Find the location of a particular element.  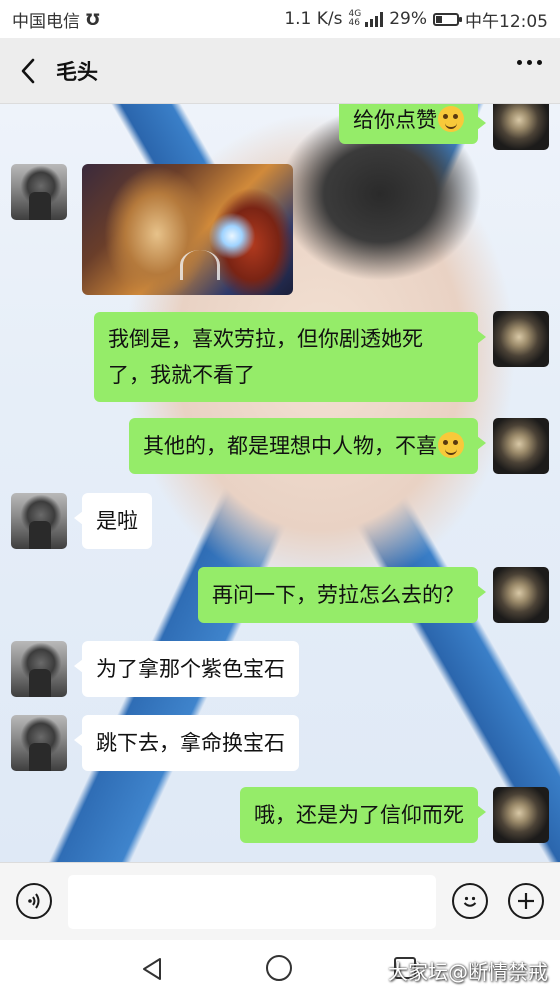

smiley-icon is located at coordinates (470, 901).